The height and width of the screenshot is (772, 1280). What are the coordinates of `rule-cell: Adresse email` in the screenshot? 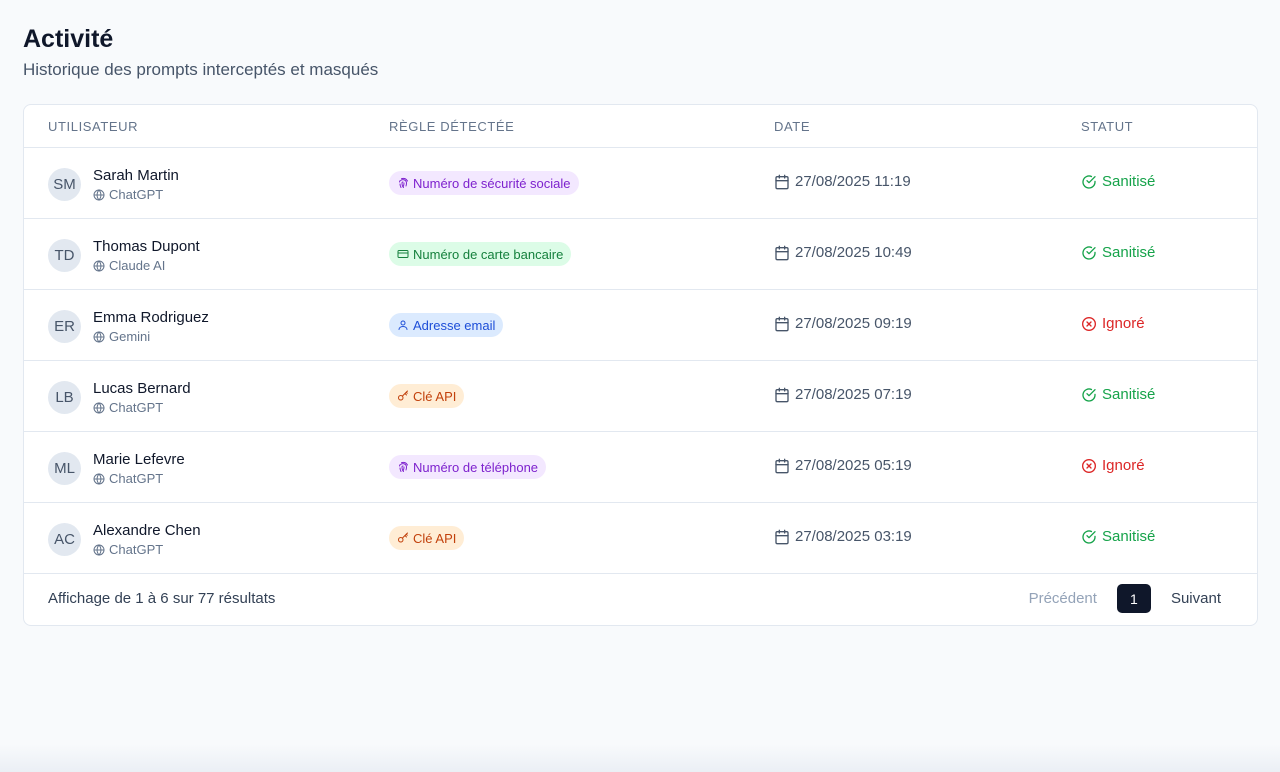 It's located at (446, 325).